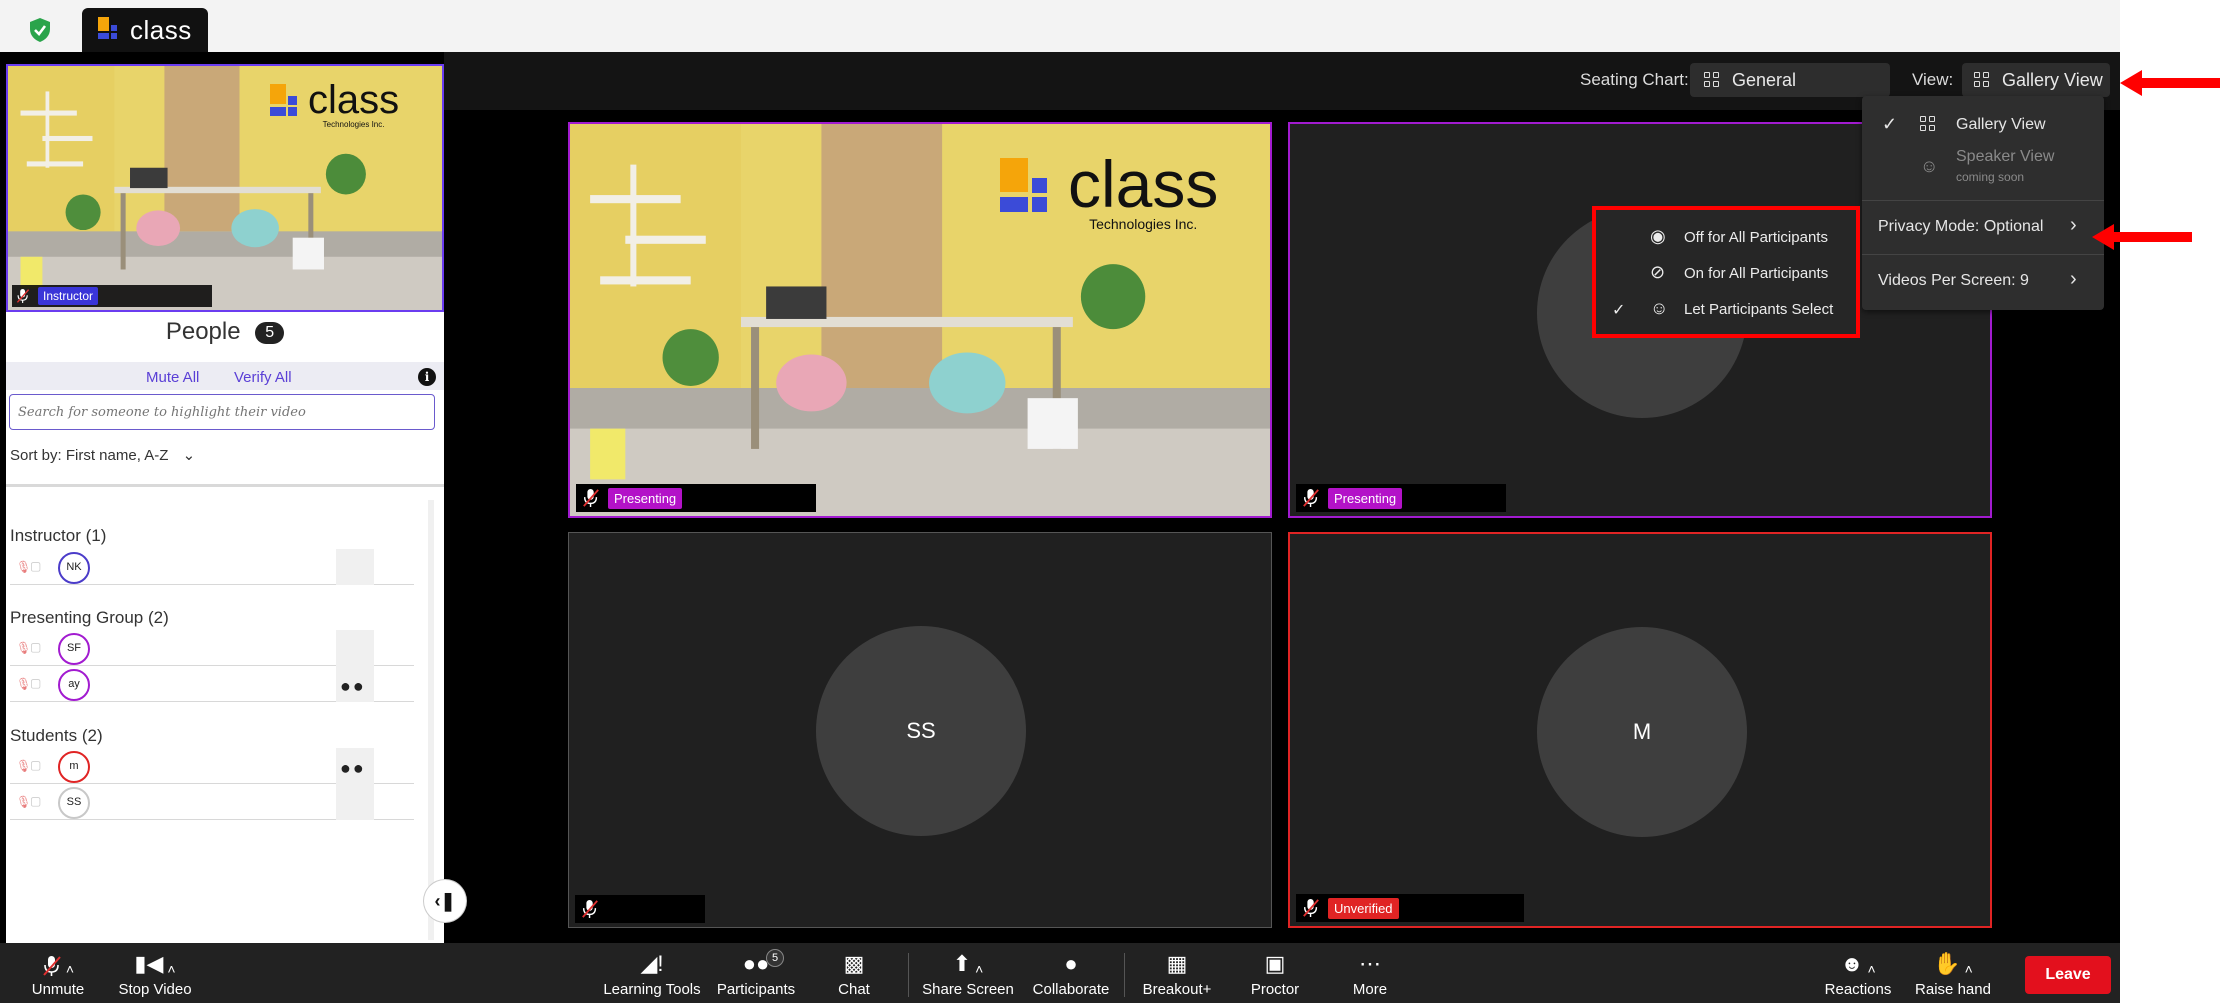  What do you see at coordinates (36, 455) in the screenshot?
I see `sort-by-label: Sort by:` at bounding box center [36, 455].